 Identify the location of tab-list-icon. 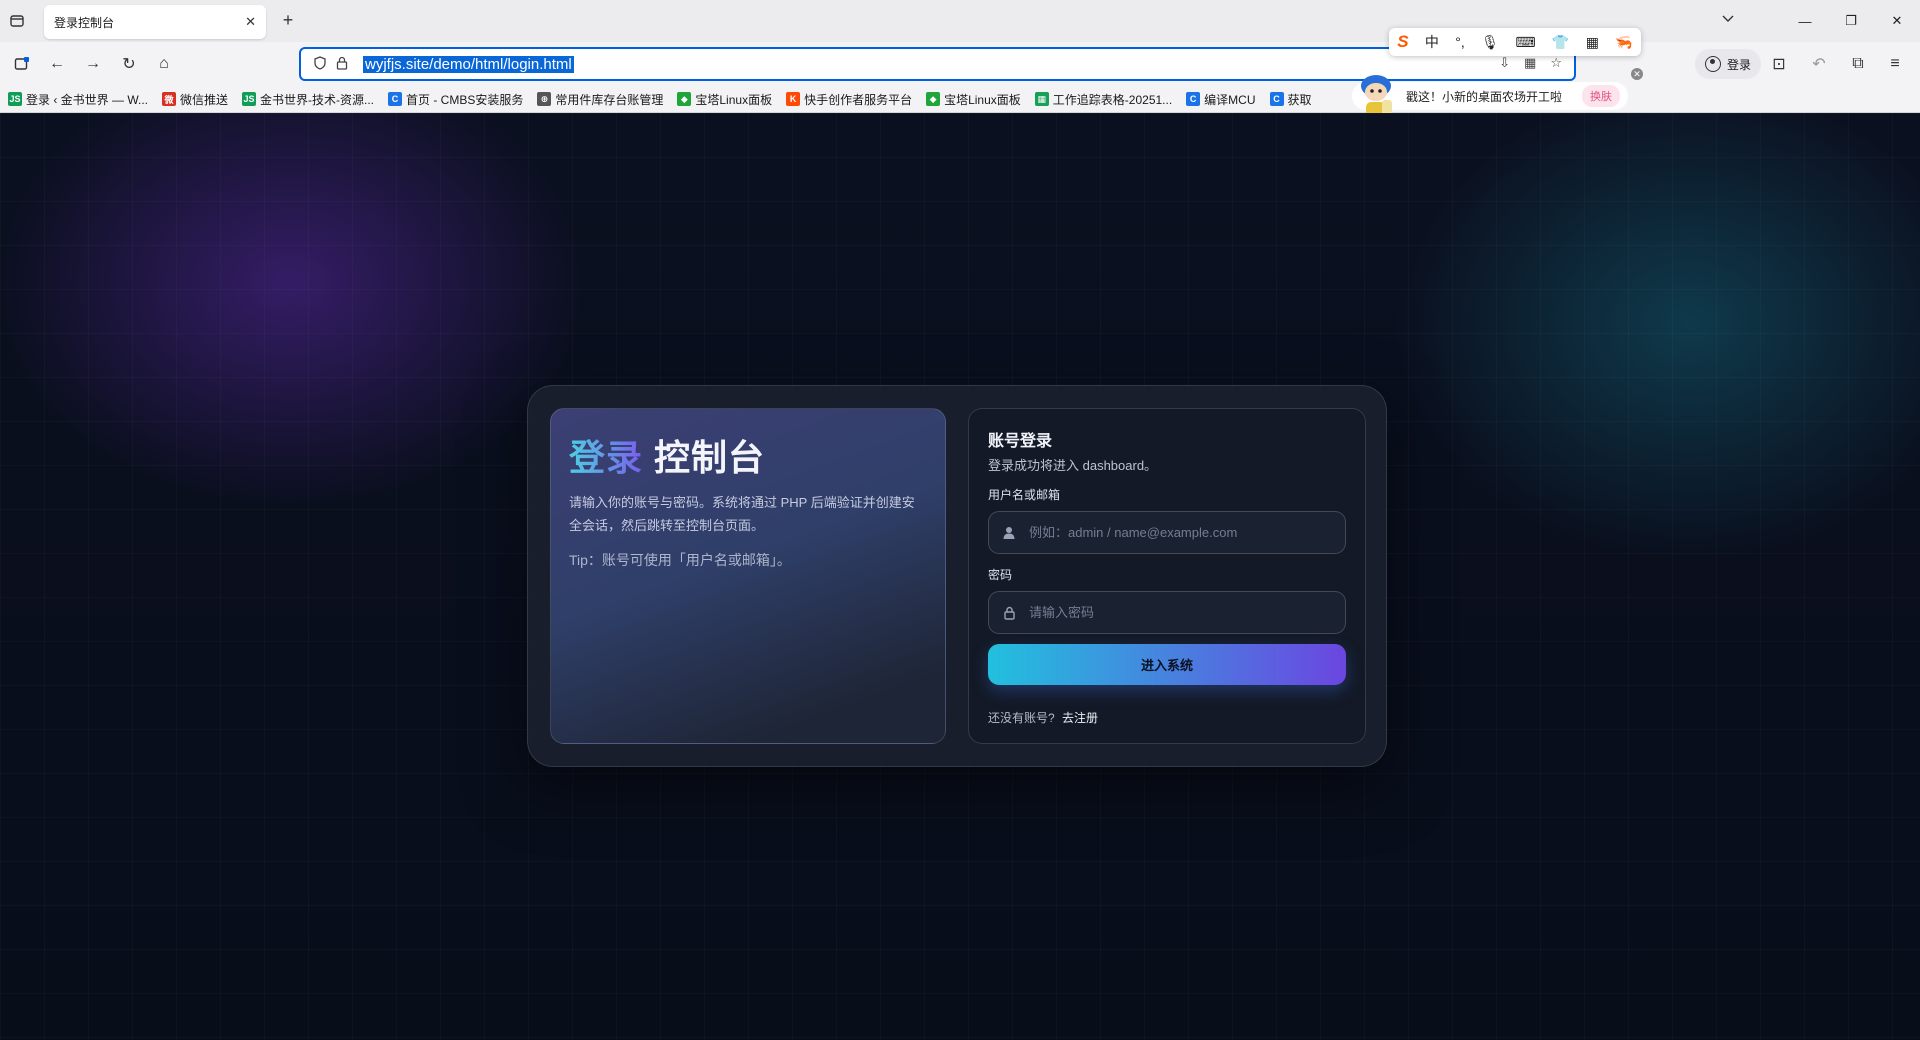
(17, 21).